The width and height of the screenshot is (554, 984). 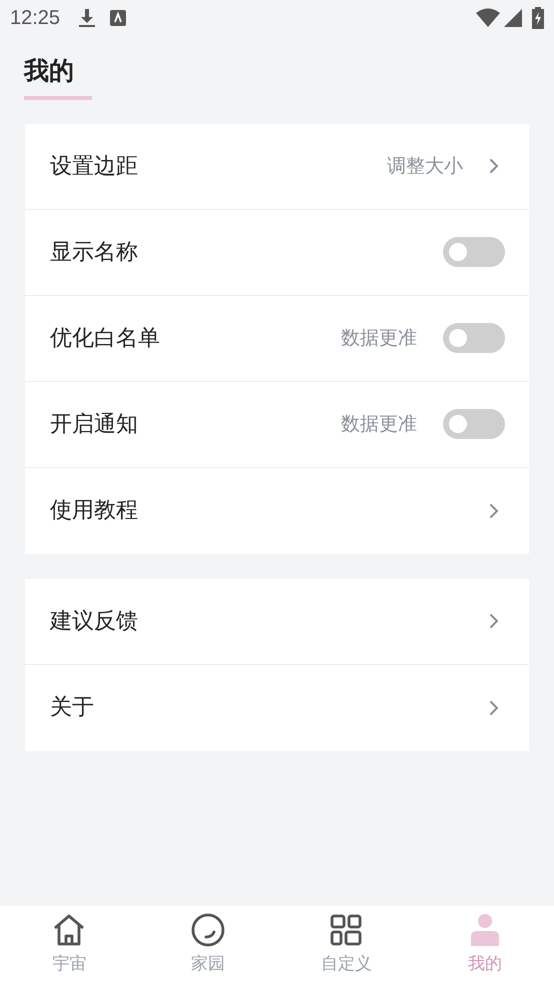 I want to click on wifi-icon, so click(x=488, y=18).